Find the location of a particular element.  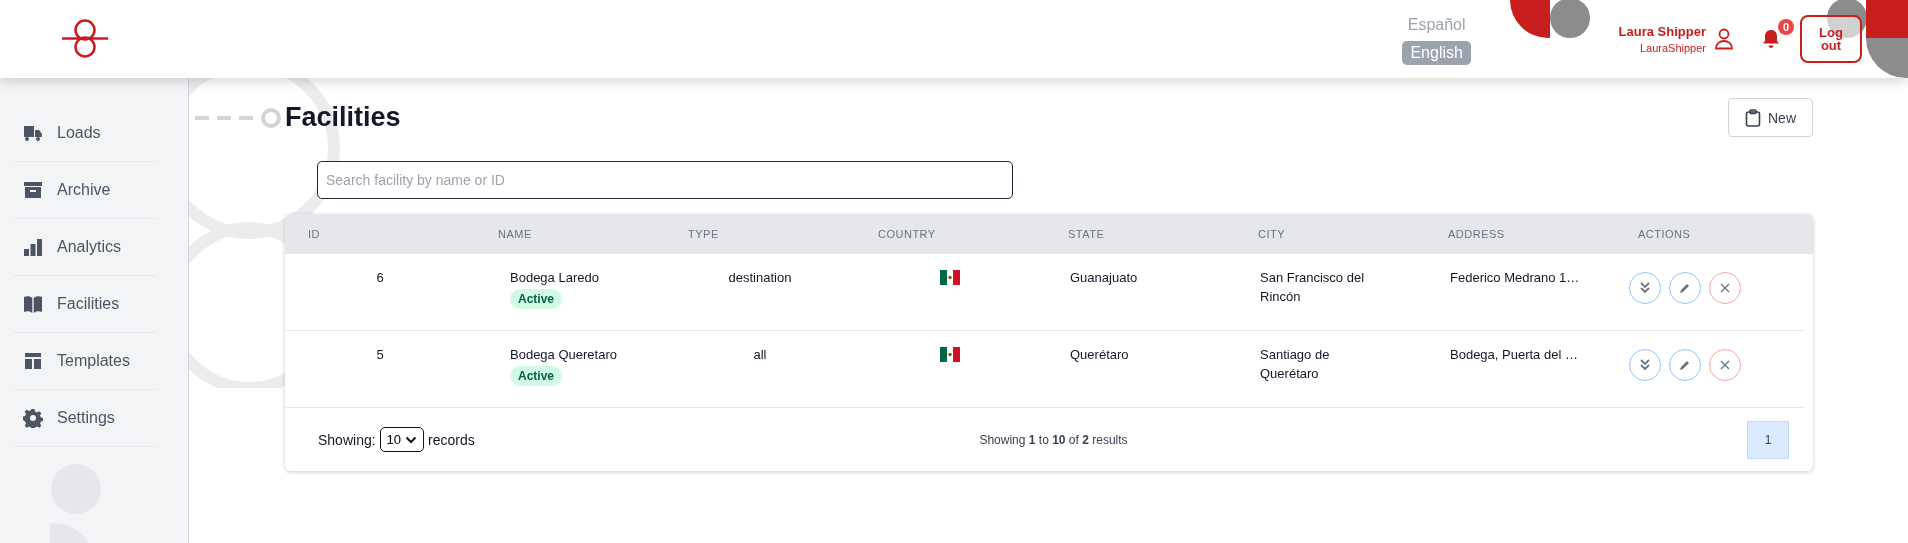

page-size-select: 10 is located at coordinates (402, 439).